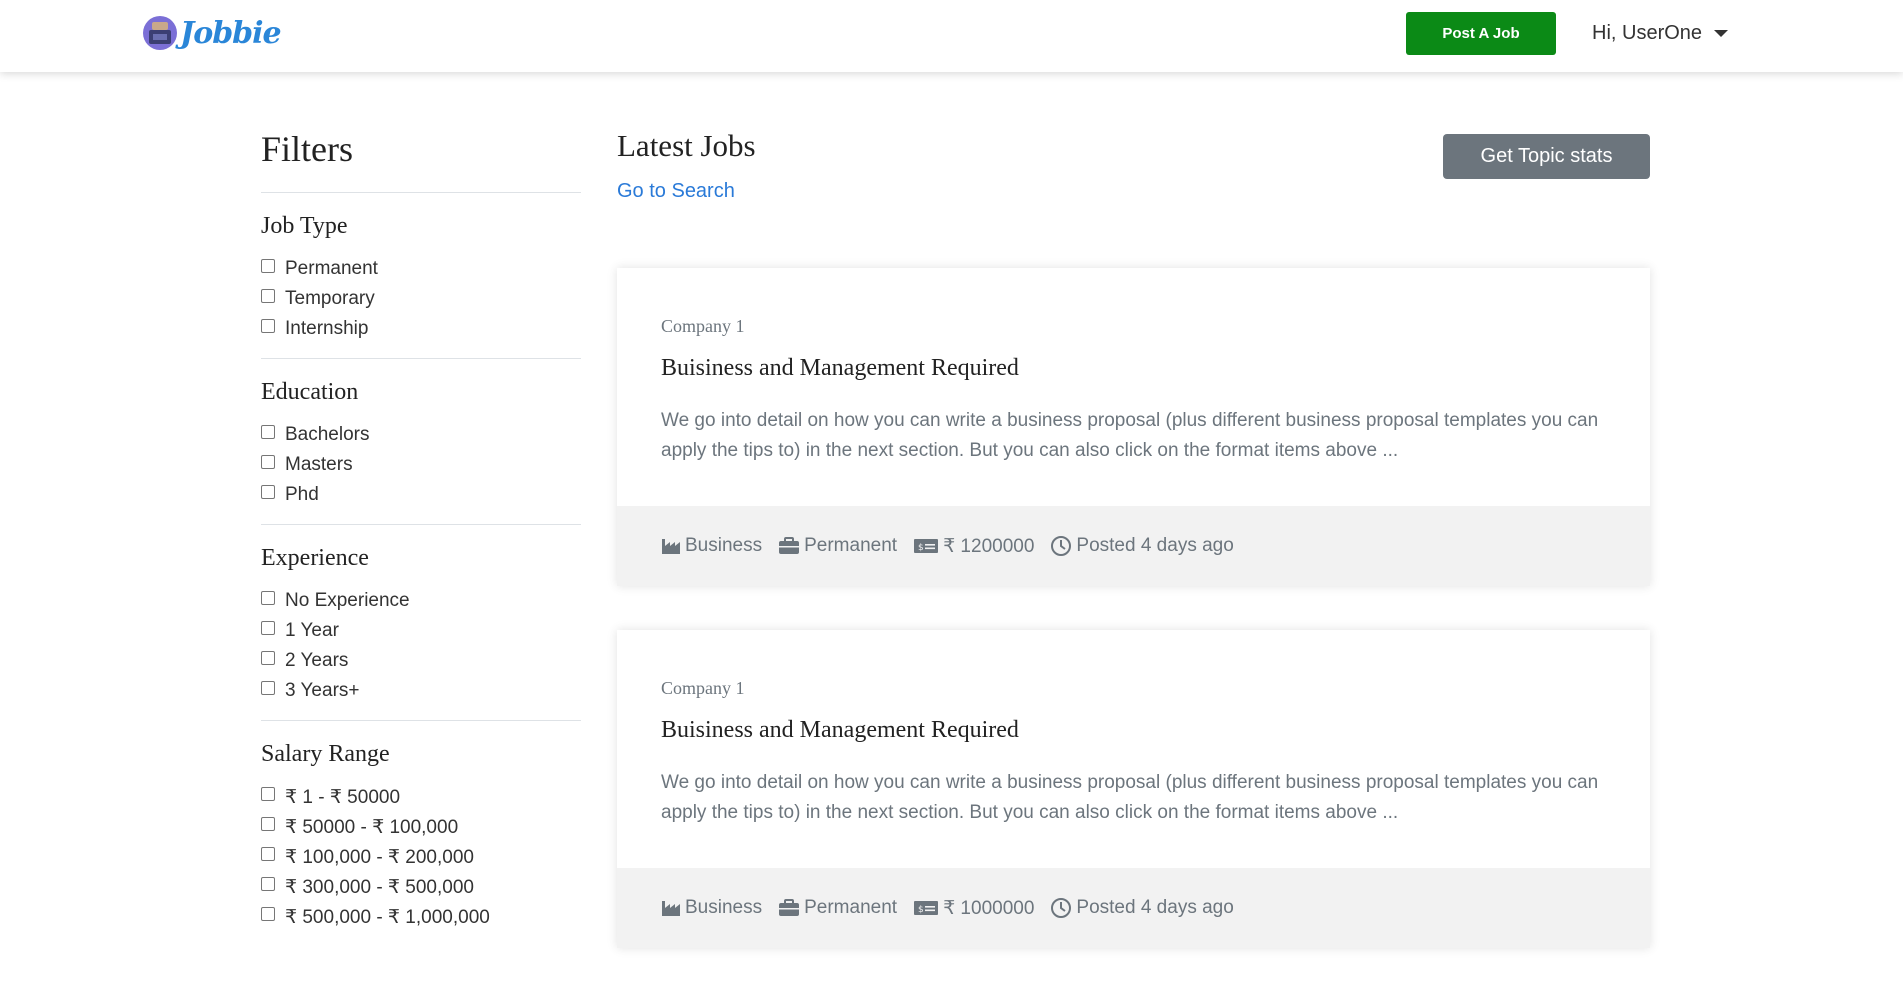  What do you see at coordinates (851, 545) in the screenshot?
I see `job-type-label: Permanent` at bounding box center [851, 545].